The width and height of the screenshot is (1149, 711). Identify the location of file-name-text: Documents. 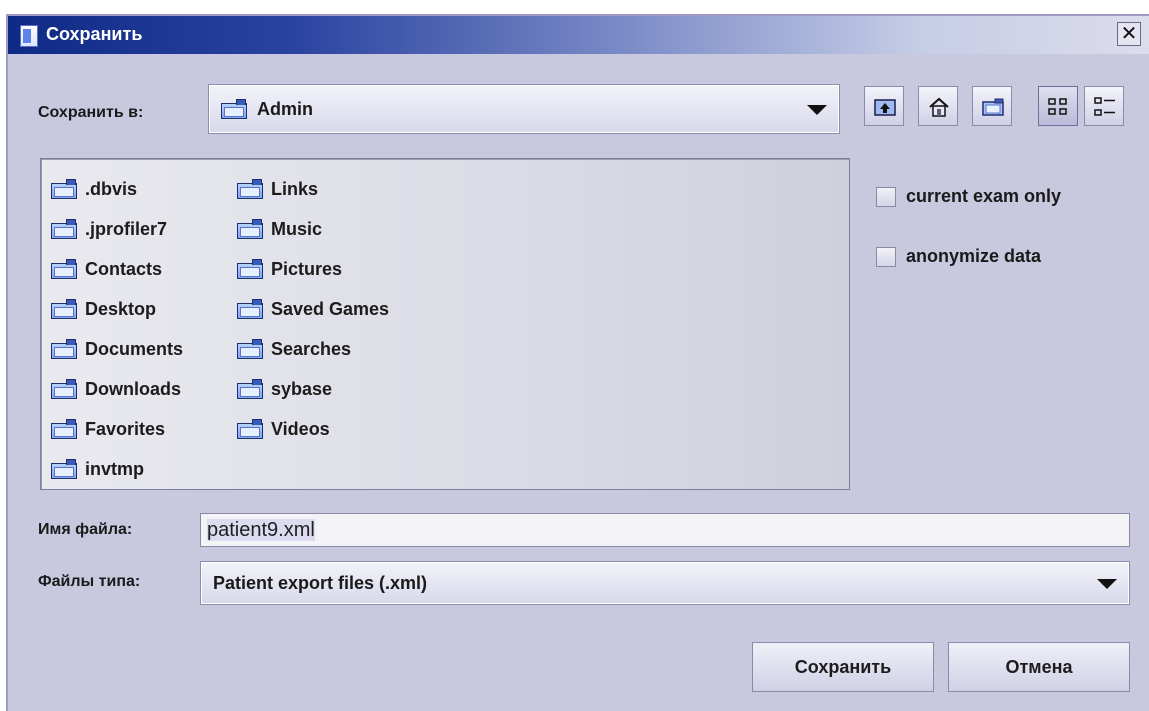
(134, 348).